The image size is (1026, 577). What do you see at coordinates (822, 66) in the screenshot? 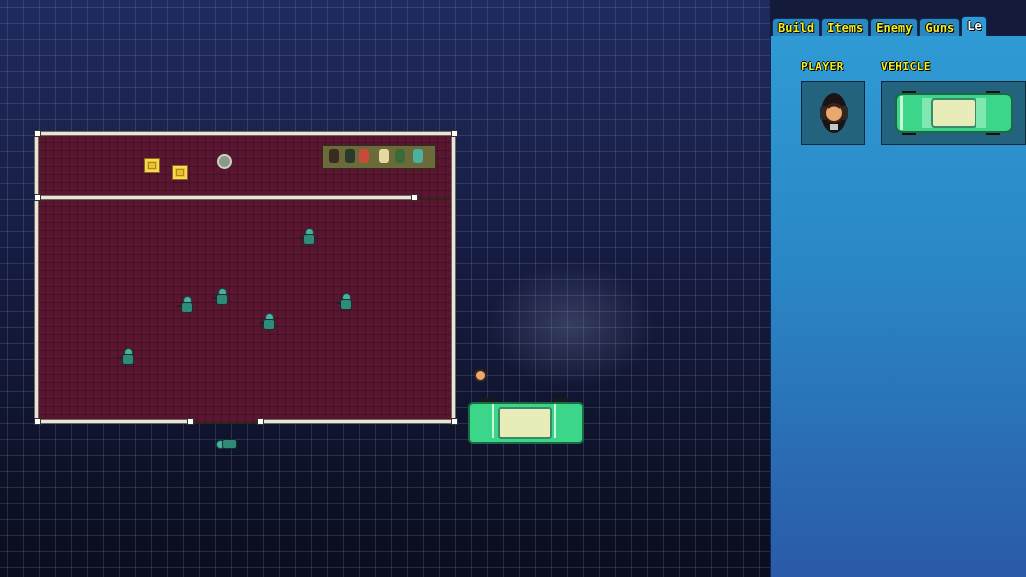
I see `player-label: PLAYER` at bounding box center [822, 66].